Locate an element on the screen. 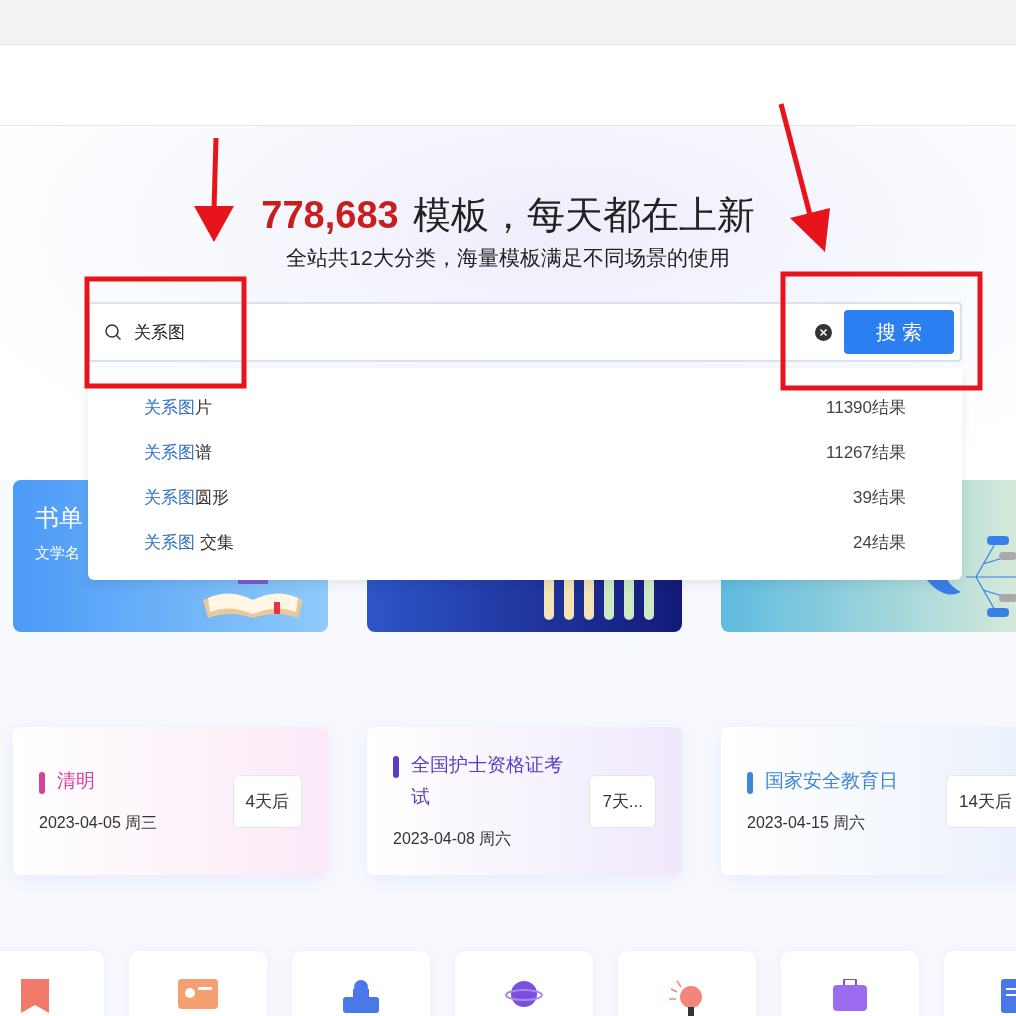 This screenshot has height=1016, width=1016. holiday-name: 清明 is located at coordinates (76, 780).